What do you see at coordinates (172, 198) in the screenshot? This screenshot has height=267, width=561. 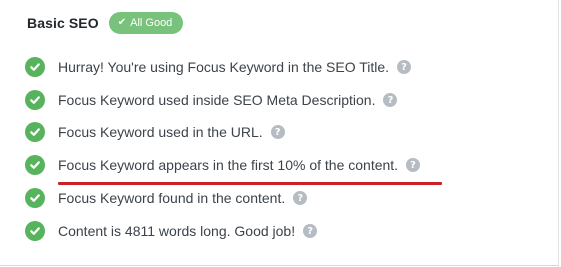 I see `check-text: Focus Keyword found in the content.` at bounding box center [172, 198].